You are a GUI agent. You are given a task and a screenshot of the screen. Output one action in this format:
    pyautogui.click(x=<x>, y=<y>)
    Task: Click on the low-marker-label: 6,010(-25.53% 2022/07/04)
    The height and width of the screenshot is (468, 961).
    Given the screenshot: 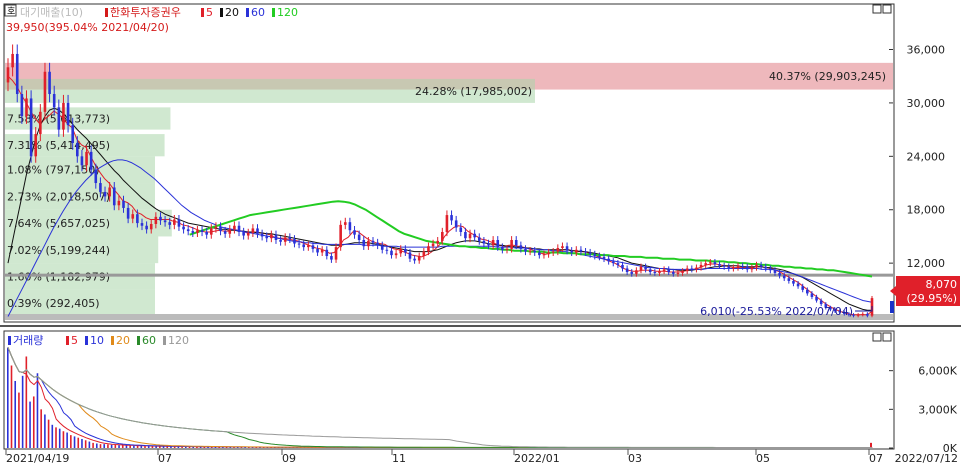 What is the action you would take?
    pyautogui.click(x=776, y=311)
    